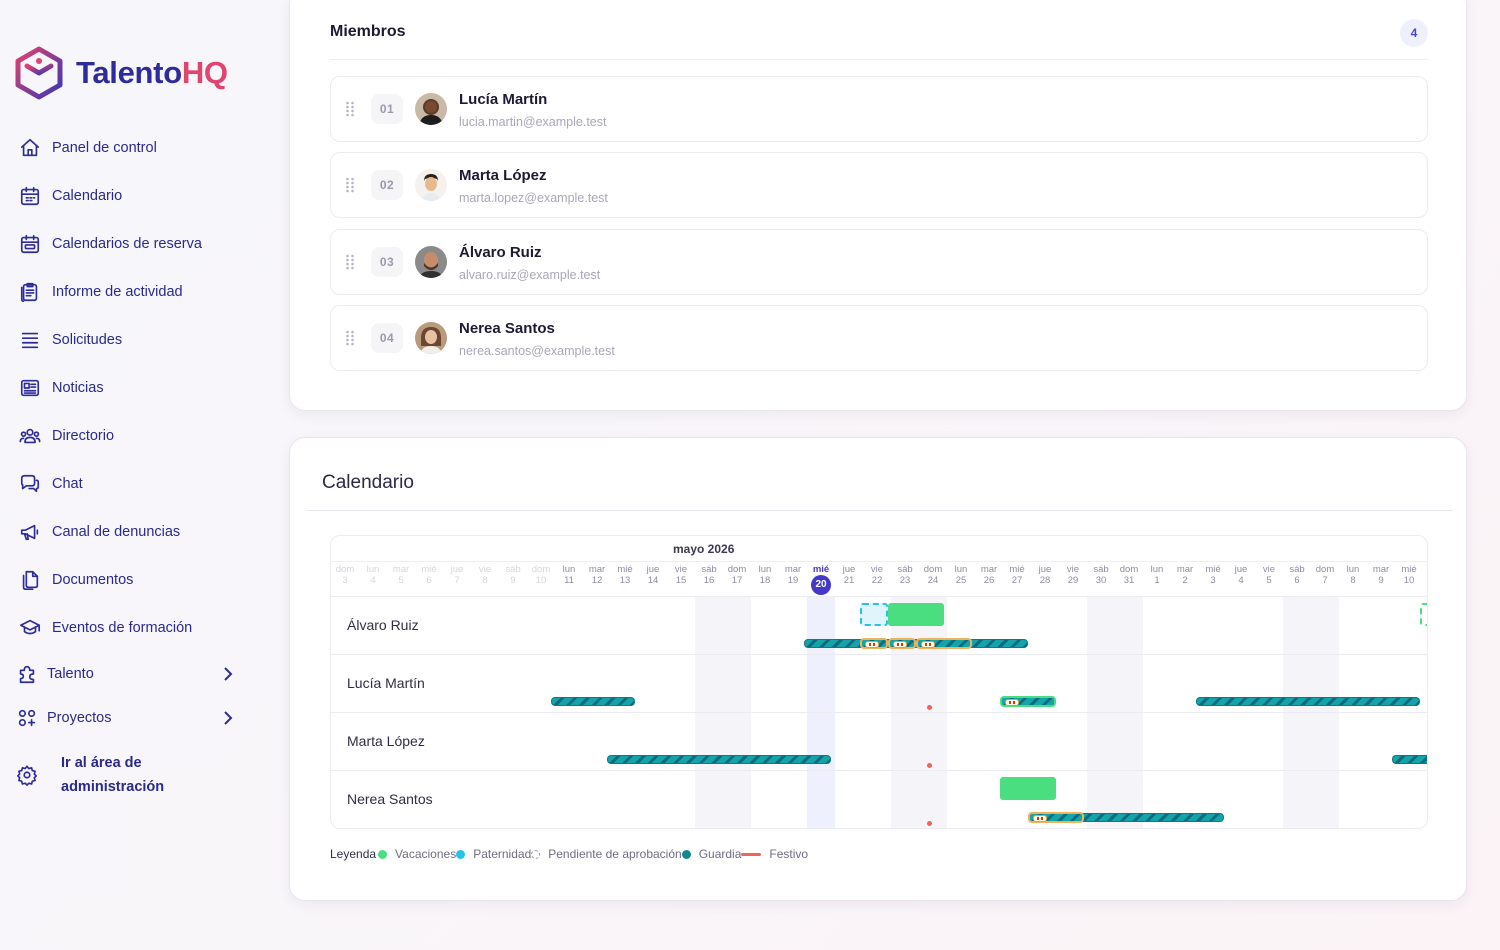 Image resolution: width=1500 pixels, height=950 pixels. Describe the element at coordinates (1045, 575) in the screenshot. I see `day-header: jue 28` at that location.